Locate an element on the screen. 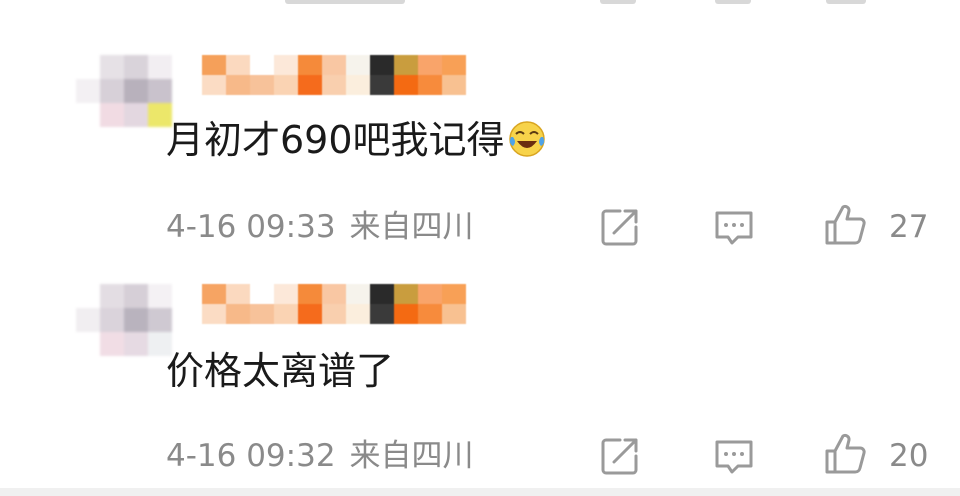  bottom-divider is located at coordinates (480, 492).